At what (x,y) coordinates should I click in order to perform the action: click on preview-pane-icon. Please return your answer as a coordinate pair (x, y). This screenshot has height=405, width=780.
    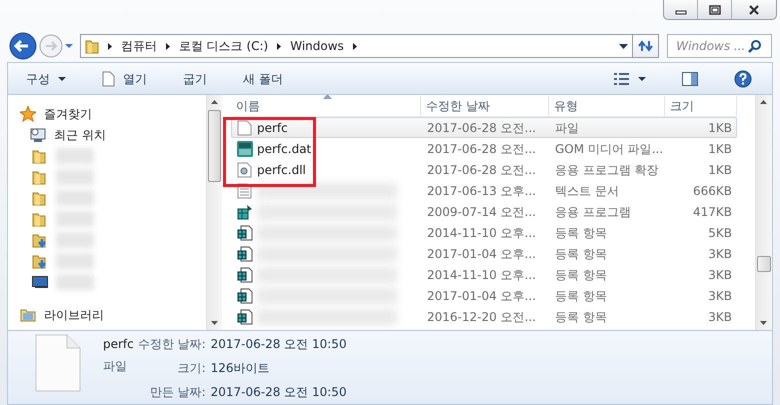
    Looking at the image, I should click on (690, 79).